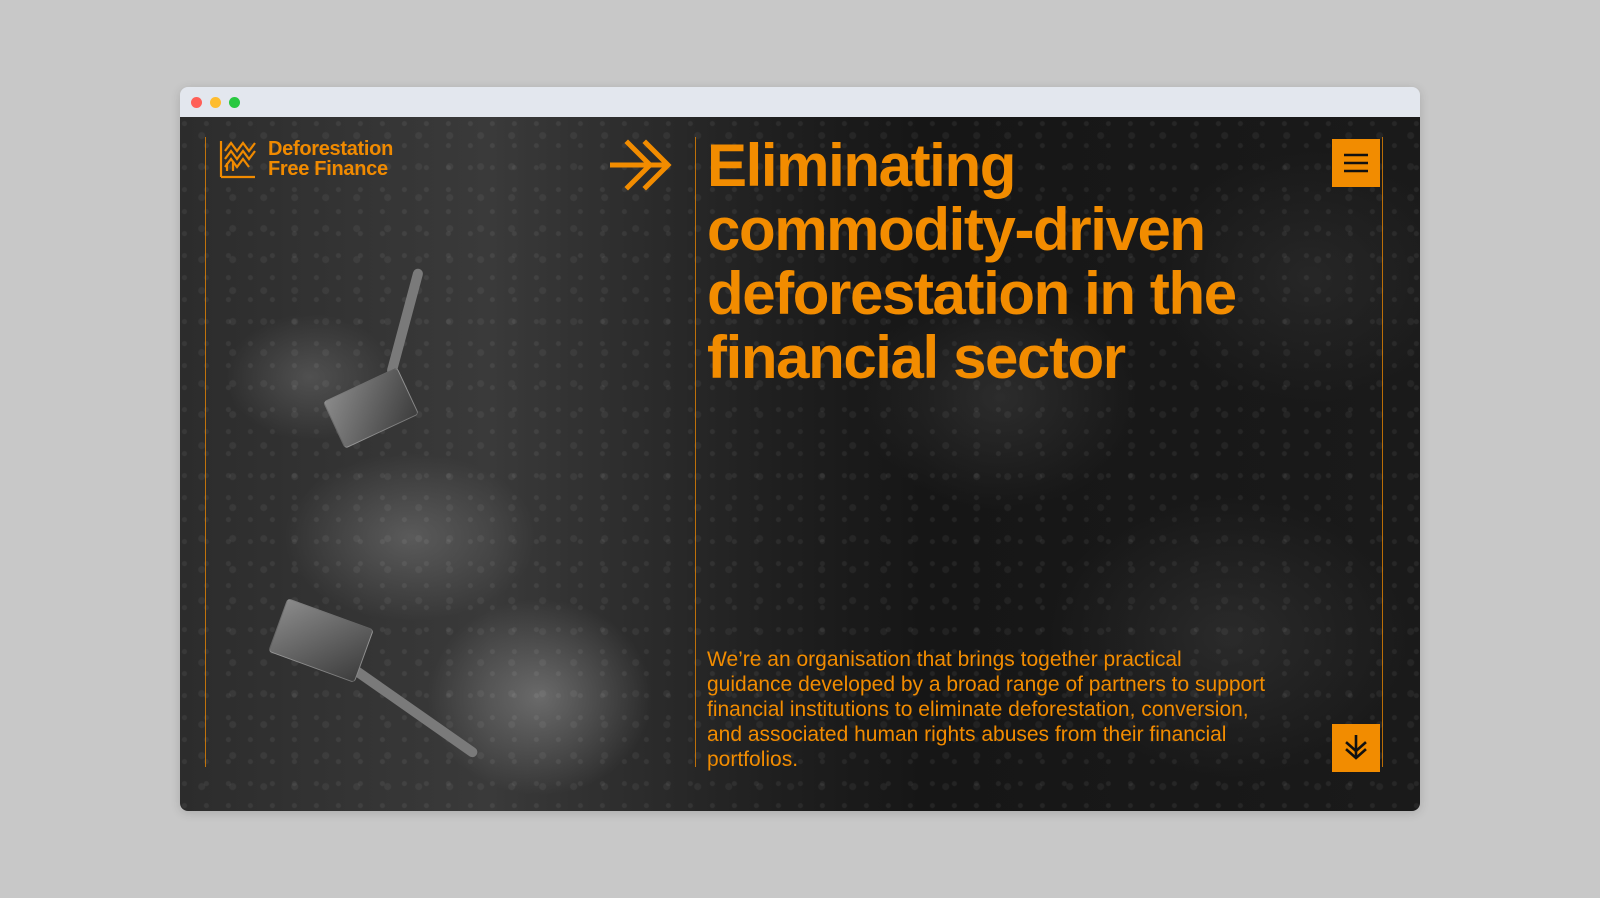  Describe the element at coordinates (205, 452) in the screenshot. I see `divider-line-left` at that location.